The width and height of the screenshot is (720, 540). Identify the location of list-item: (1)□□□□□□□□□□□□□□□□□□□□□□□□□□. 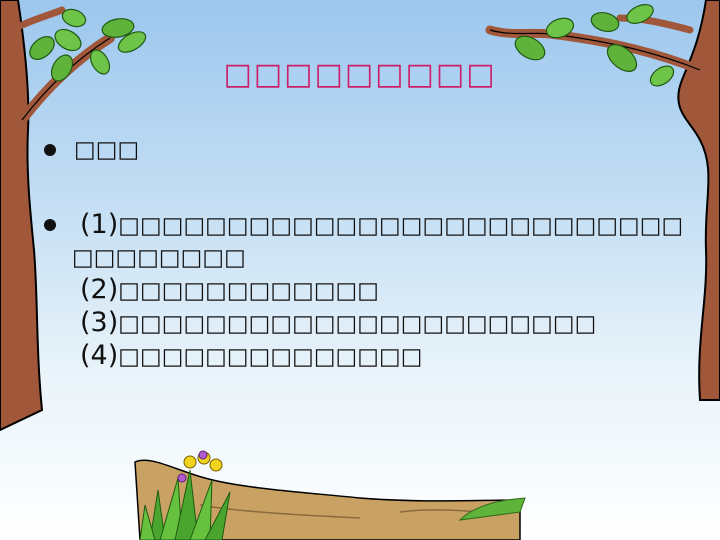
(382, 225).